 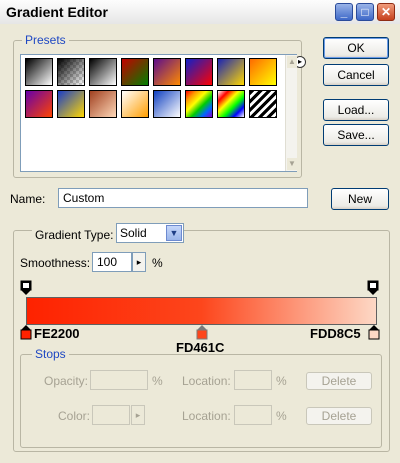 What do you see at coordinates (292, 164) in the screenshot?
I see `scroll-down-icon: ▼` at bounding box center [292, 164].